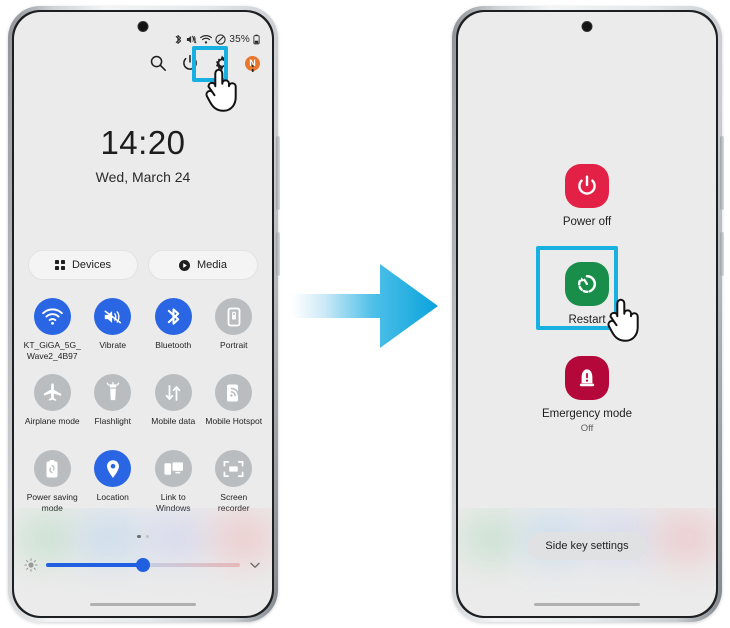  Describe the element at coordinates (255, 565) in the screenshot. I see `chevron-down-icon` at that location.